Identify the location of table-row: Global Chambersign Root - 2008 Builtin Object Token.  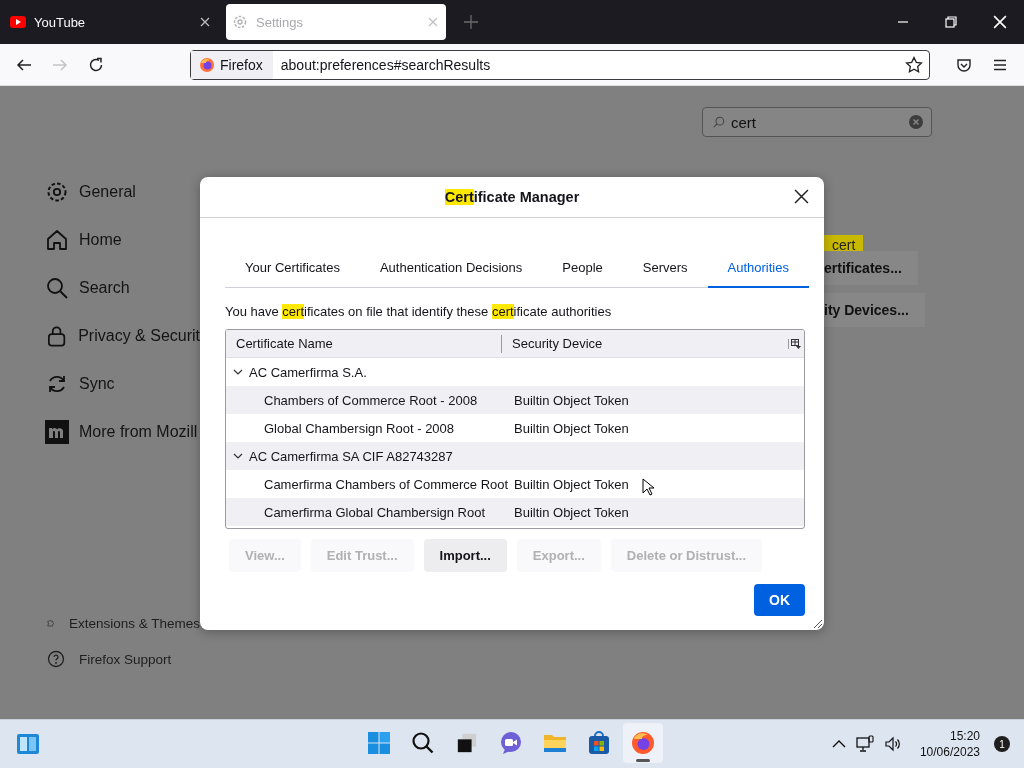
(515, 428).